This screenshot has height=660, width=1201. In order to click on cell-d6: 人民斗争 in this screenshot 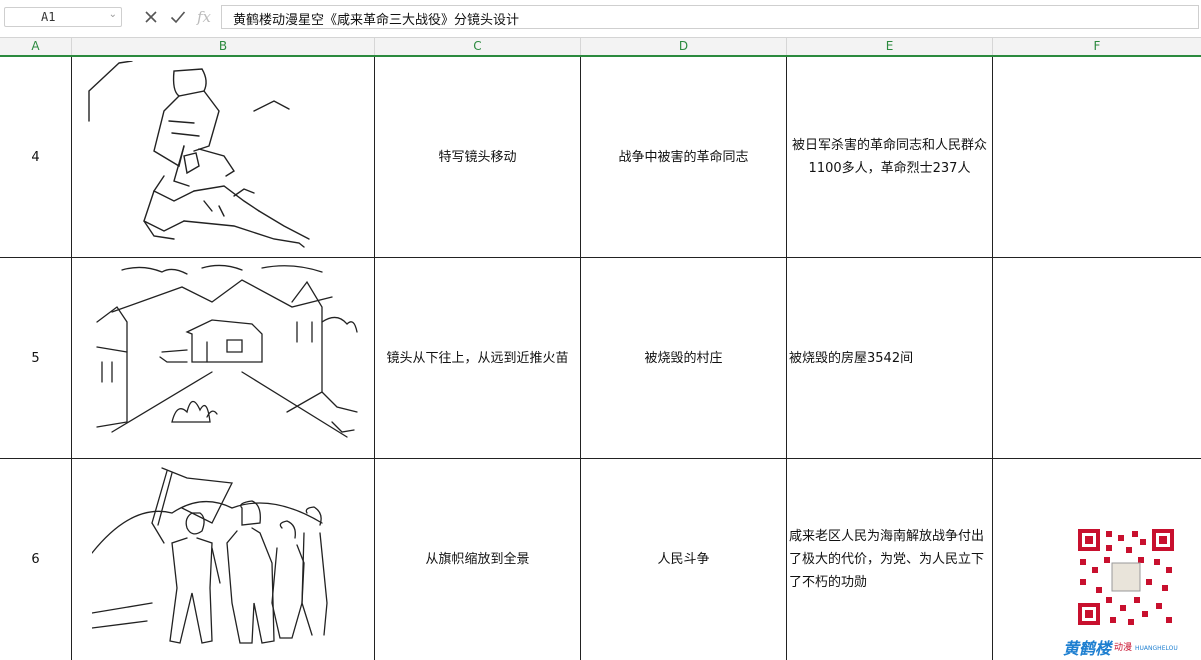, I will do `click(684, 559)`.